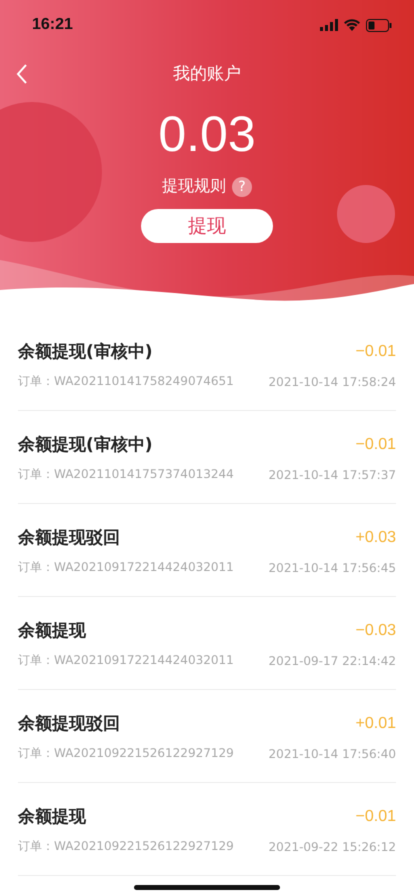 This screenshot has height=896, width=414. What do you see at coordinates (352, 25) in the screenshot?
I see `wifi-icon` at bounding box center [352, 25].